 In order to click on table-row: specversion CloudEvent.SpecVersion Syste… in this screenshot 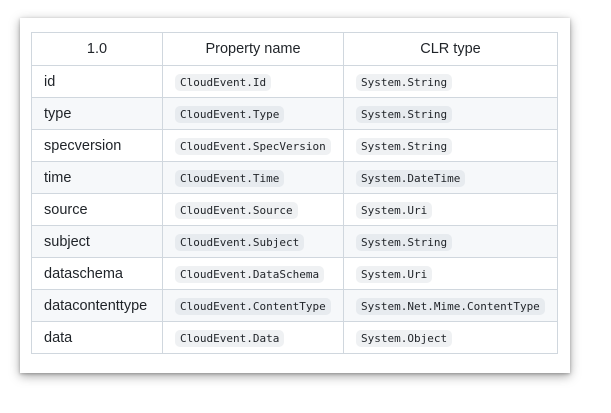, I will do `click(294, 145)`.